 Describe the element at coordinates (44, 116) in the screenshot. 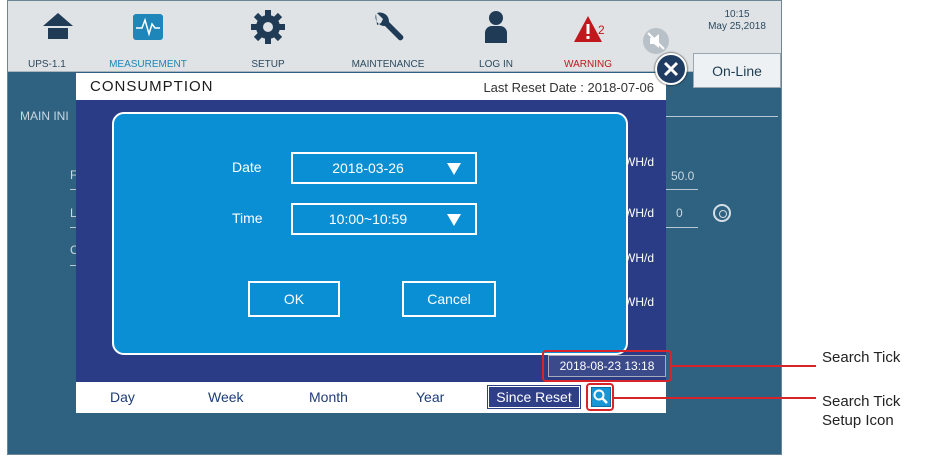

I see `section-label: MAIN INI` at that location.